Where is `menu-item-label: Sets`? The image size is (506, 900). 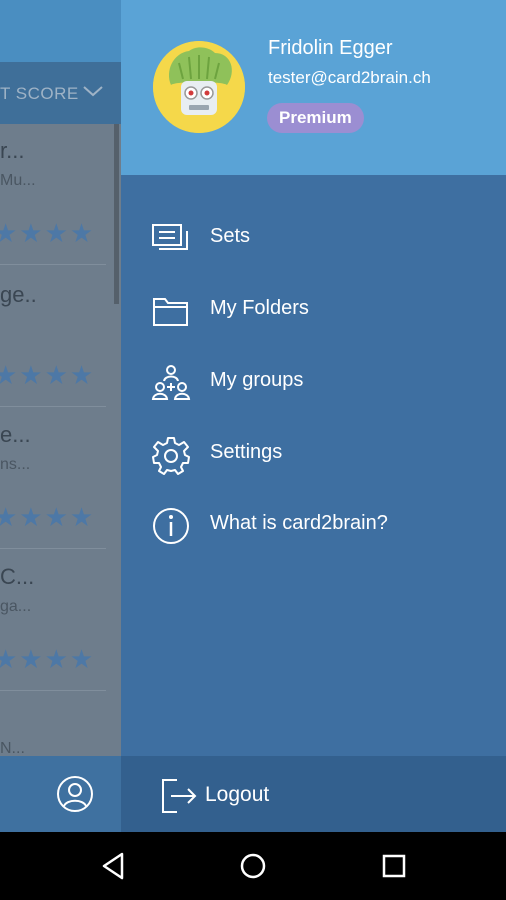 menu-item-label: Sets is located at coordinates (230, 236).